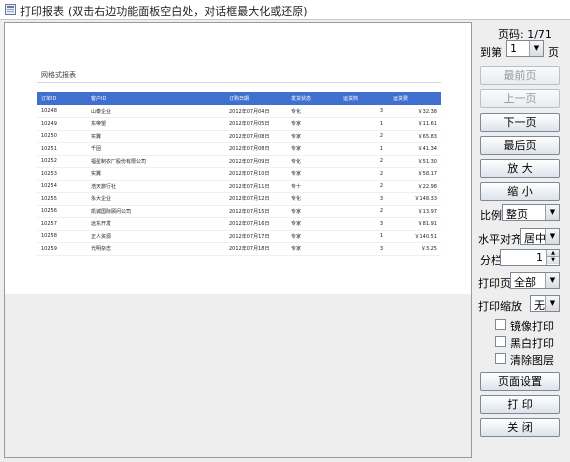  I want to click on table-cell: 光明杂志, so click(156, 249).